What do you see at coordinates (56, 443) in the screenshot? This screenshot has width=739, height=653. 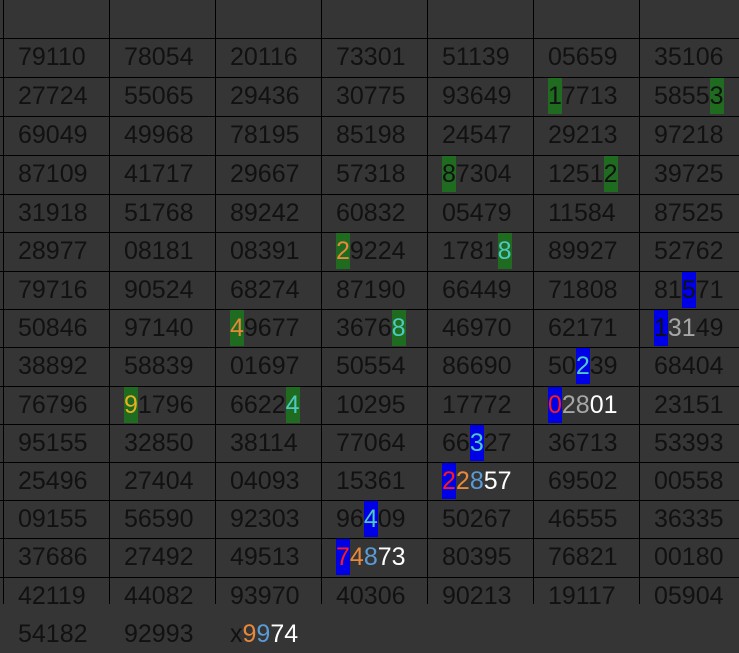 I see `grid-cell: 95155` at bounding box center [56, 443].